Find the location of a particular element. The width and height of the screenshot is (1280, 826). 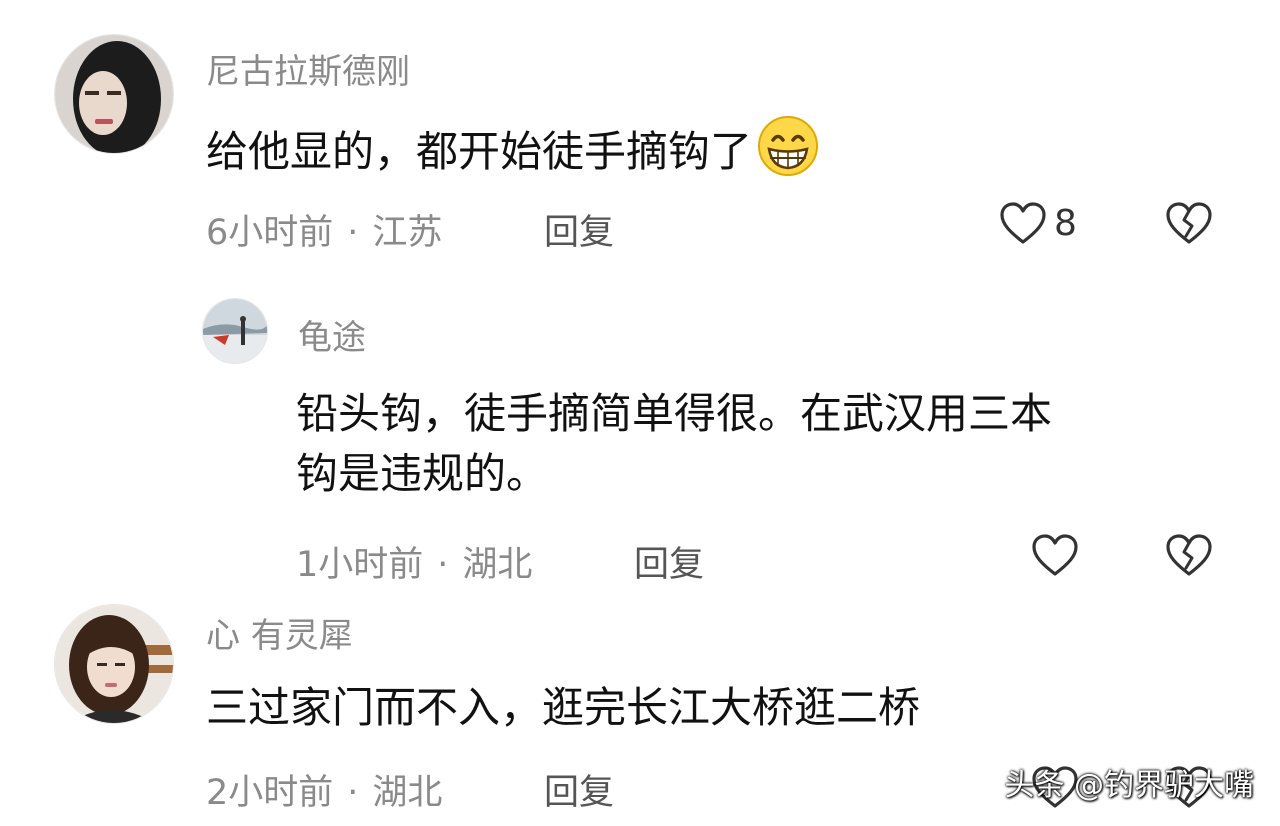

comment-time: 1小时前 is located at coordinates (360, 565).